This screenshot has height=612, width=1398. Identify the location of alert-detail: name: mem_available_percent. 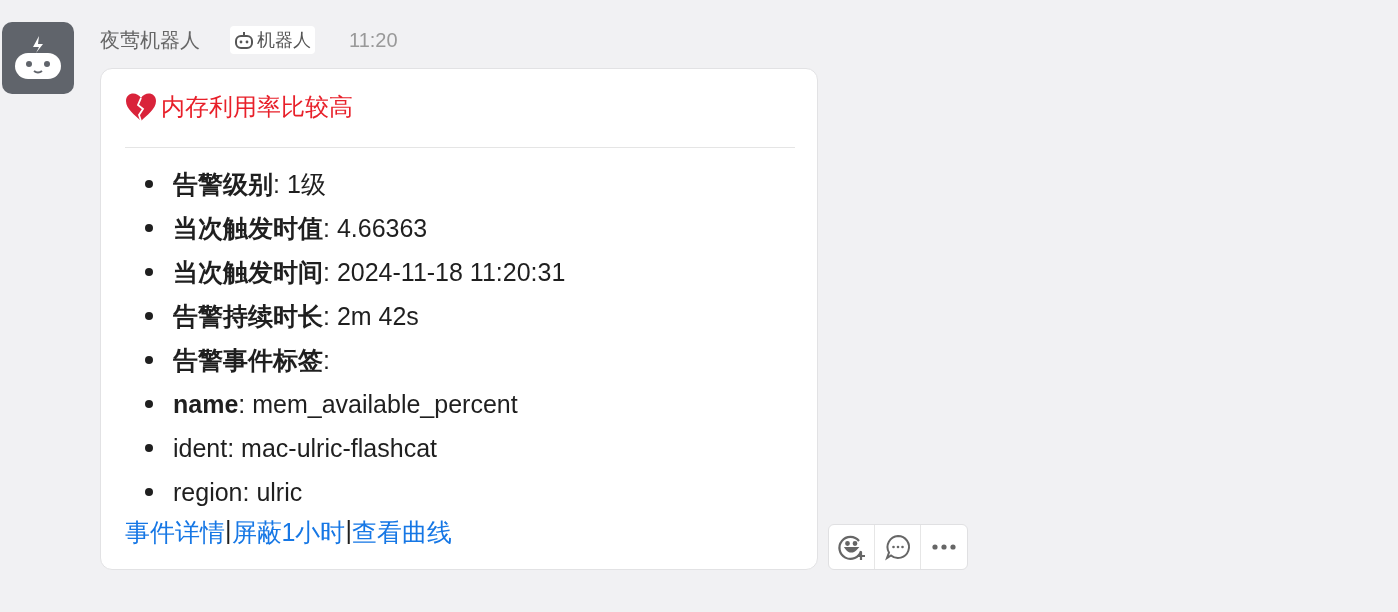
(345, 404).